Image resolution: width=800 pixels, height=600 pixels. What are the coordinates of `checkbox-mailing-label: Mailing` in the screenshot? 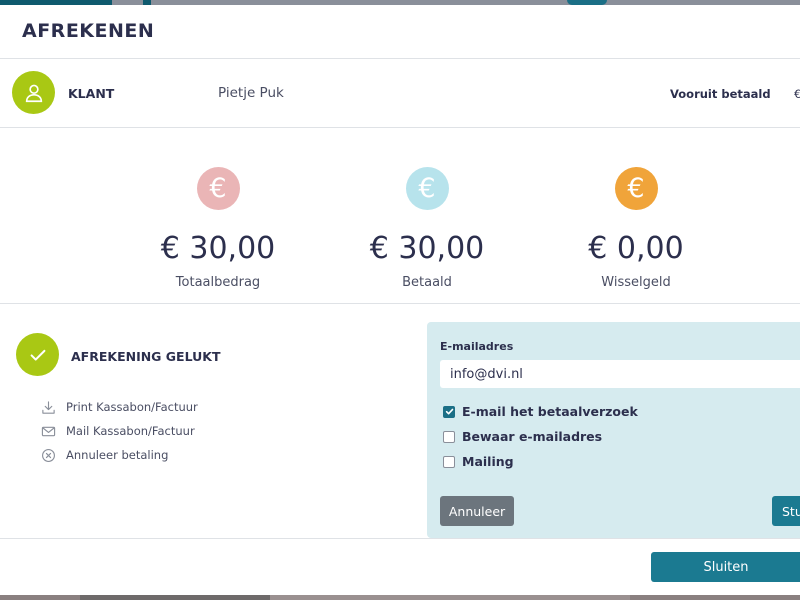 It's located at (488, 461).